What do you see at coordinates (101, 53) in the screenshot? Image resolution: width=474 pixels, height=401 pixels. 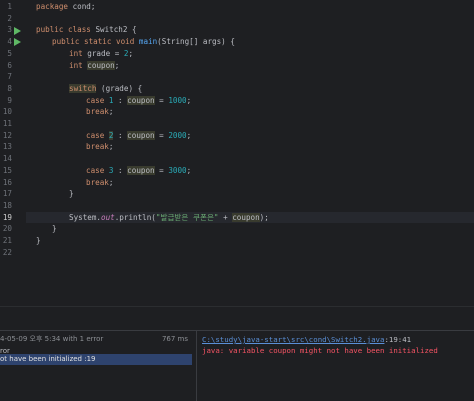 I see `code-line: int grade = 2;` at bounding box center [101, 53].